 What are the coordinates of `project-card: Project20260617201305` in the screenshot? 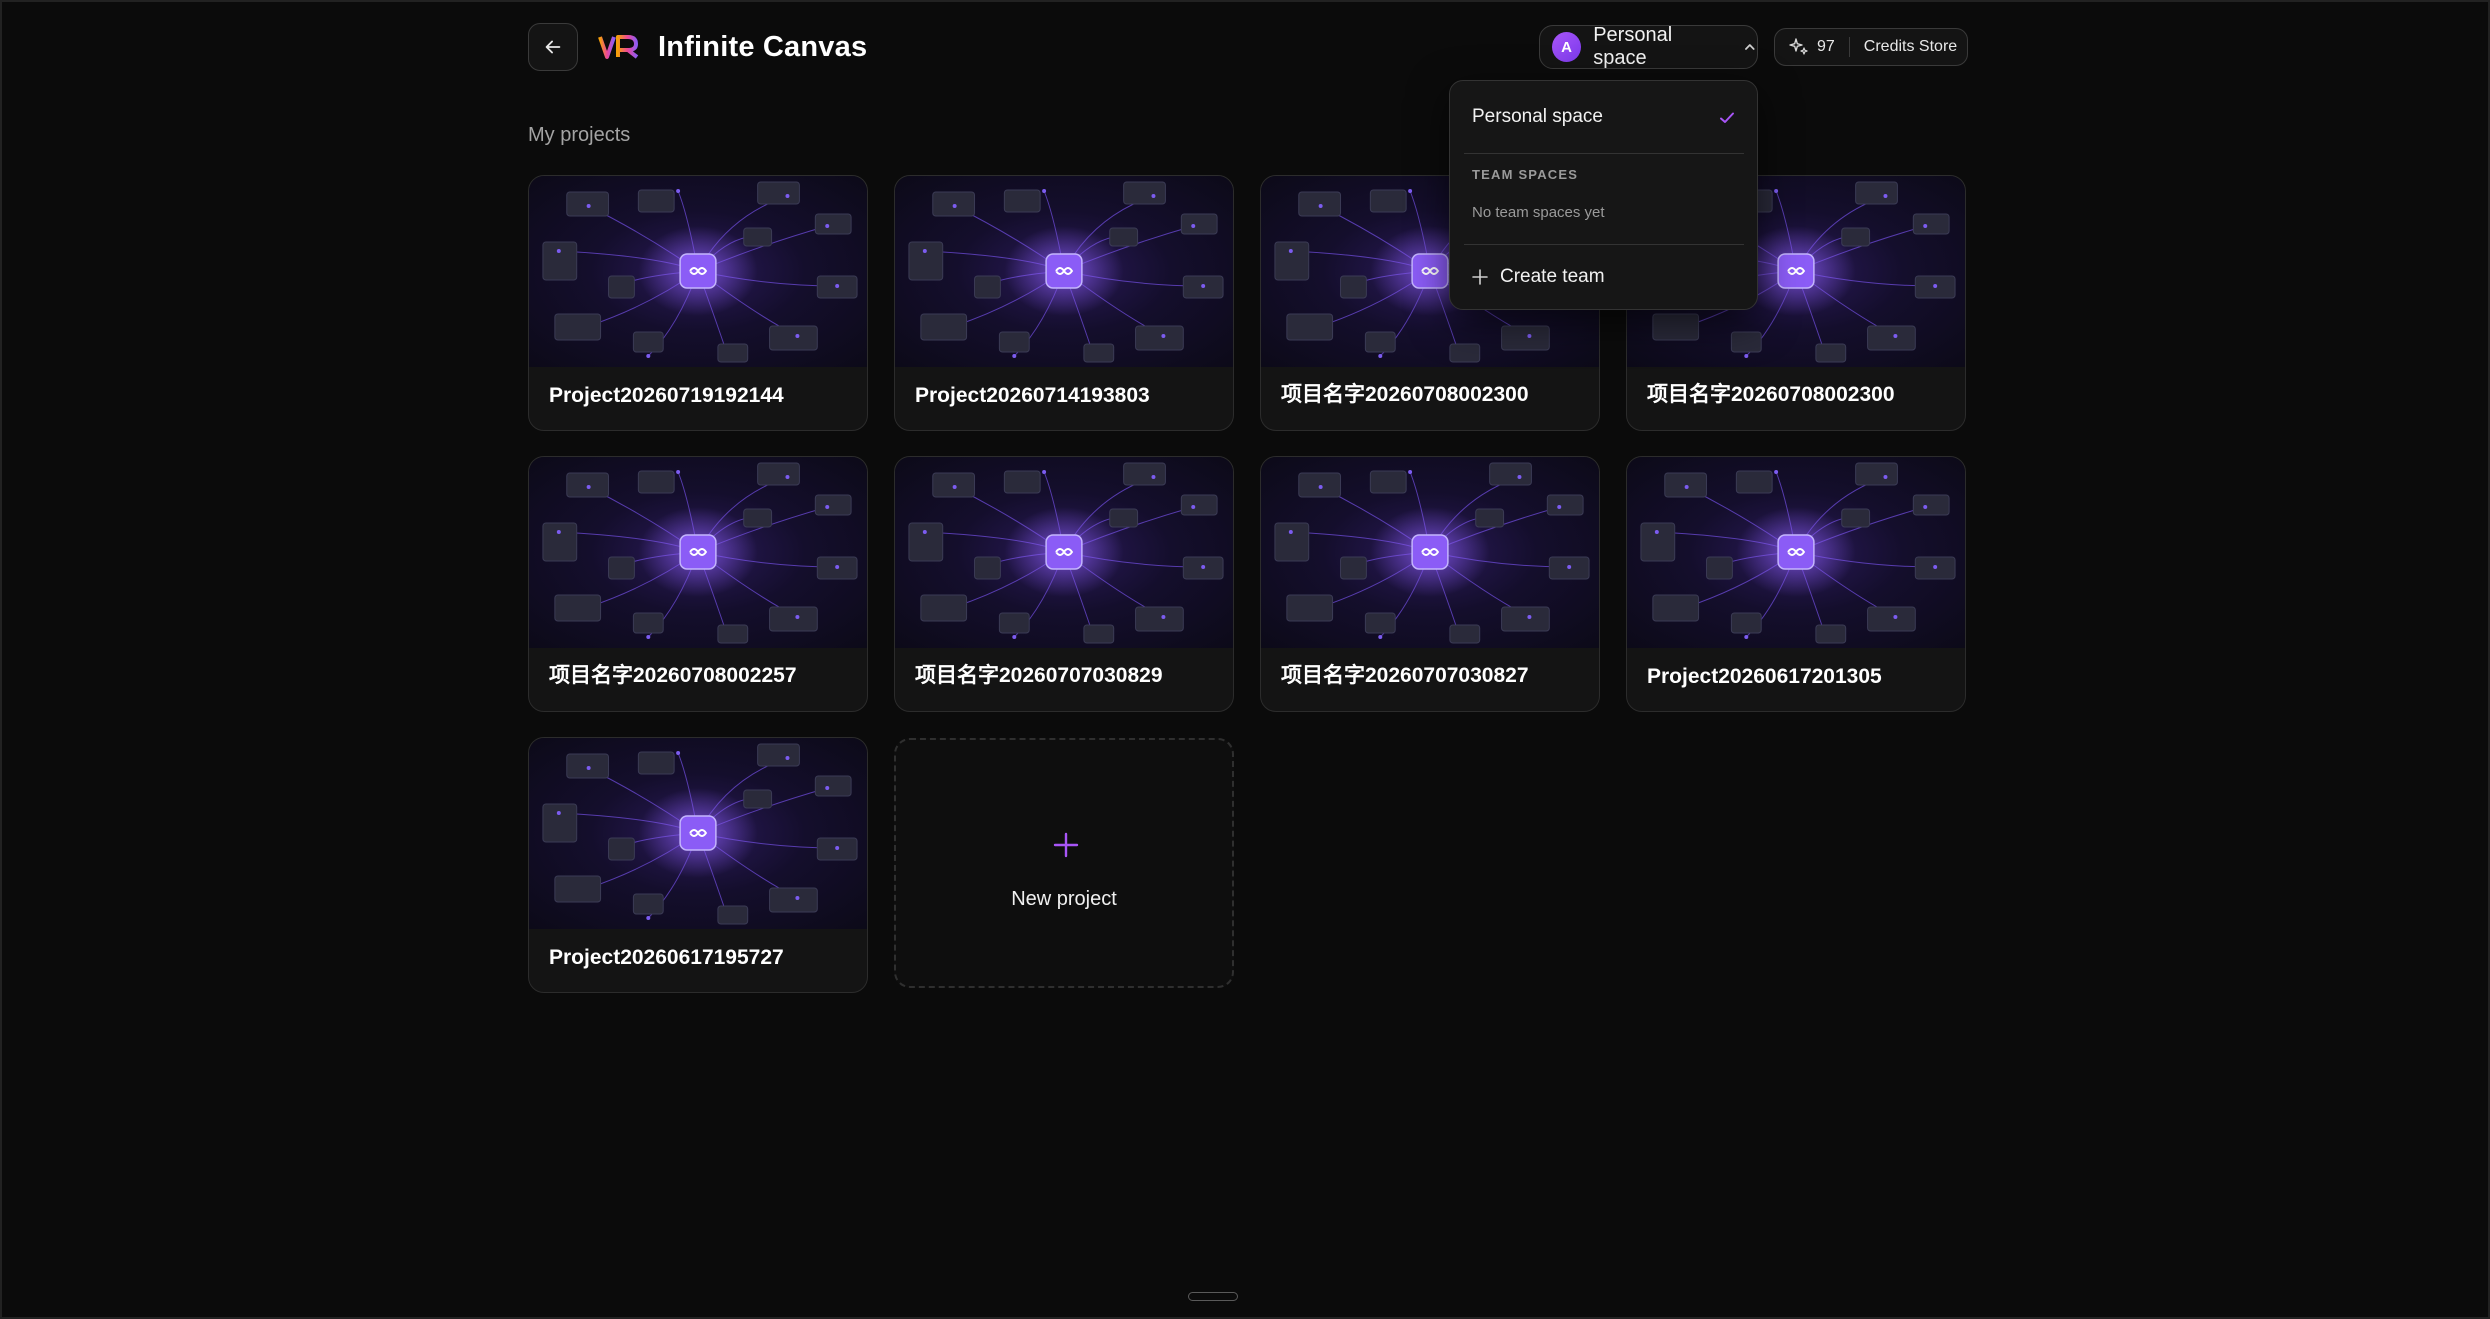 It's located at (1796, 584).